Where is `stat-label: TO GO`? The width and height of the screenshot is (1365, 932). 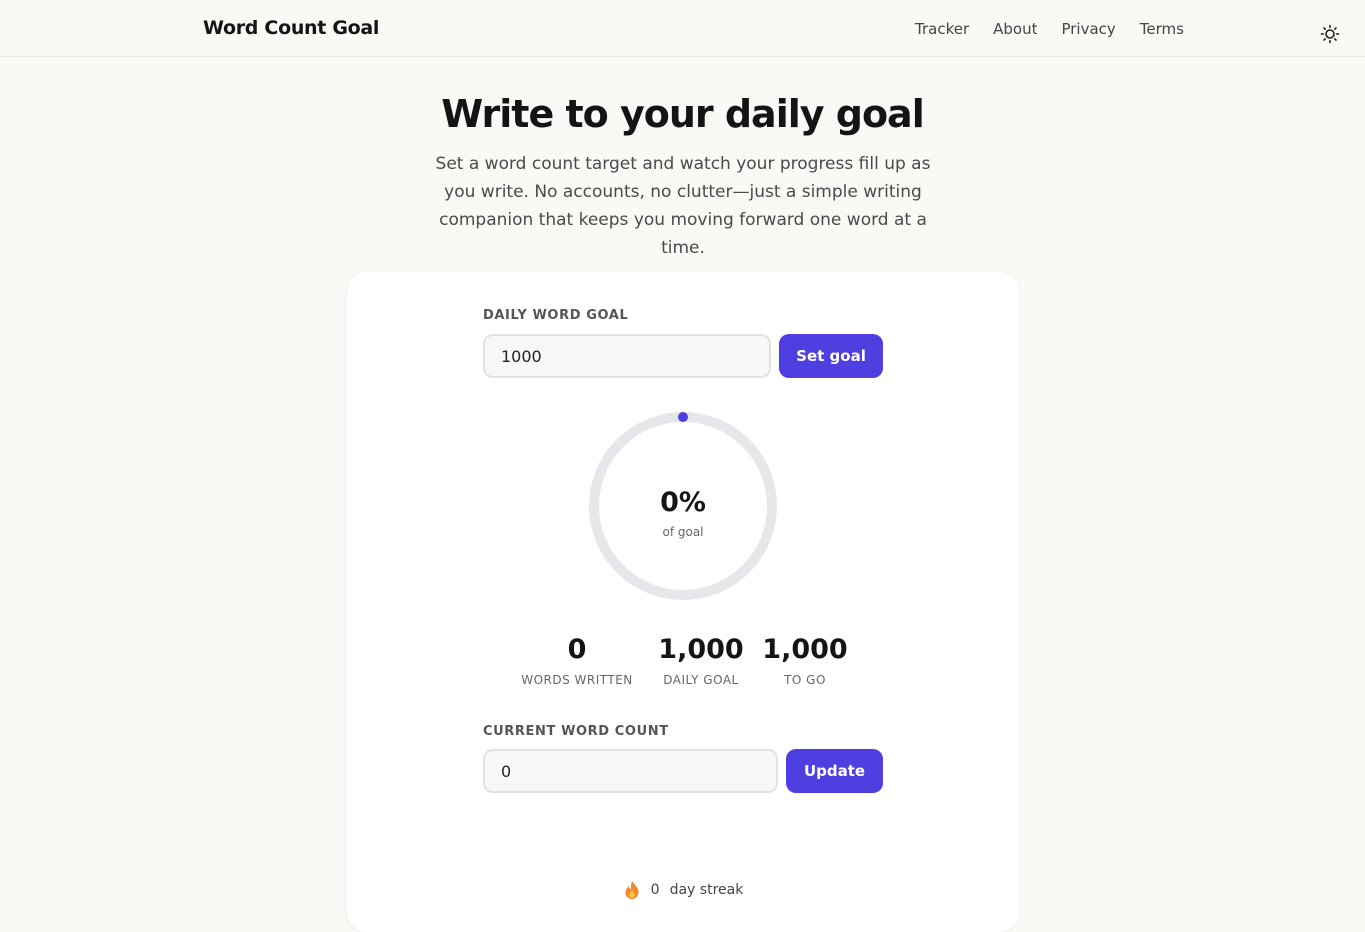
stat-label: TO GO is located at coordinates (805, 680).